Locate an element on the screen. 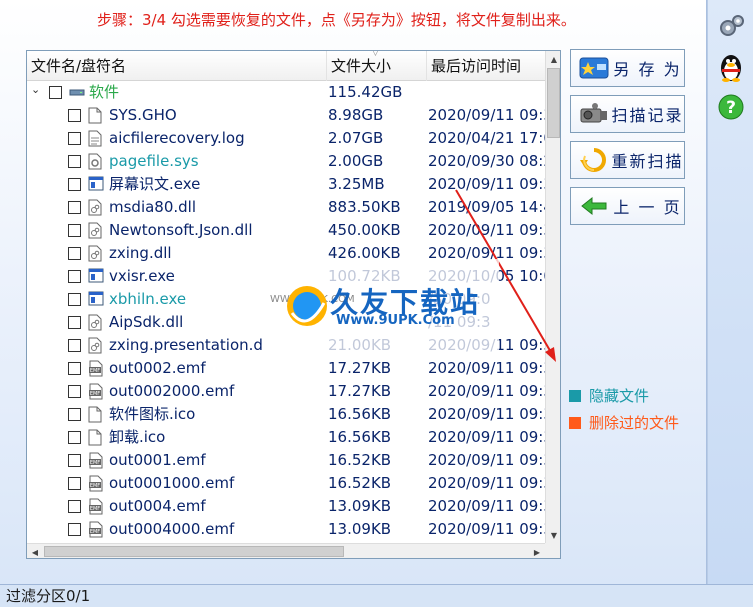 Image resolution: width=753 pixels, height=607 pixels. help-question-icon: ? is located at coordinates (731, 107).